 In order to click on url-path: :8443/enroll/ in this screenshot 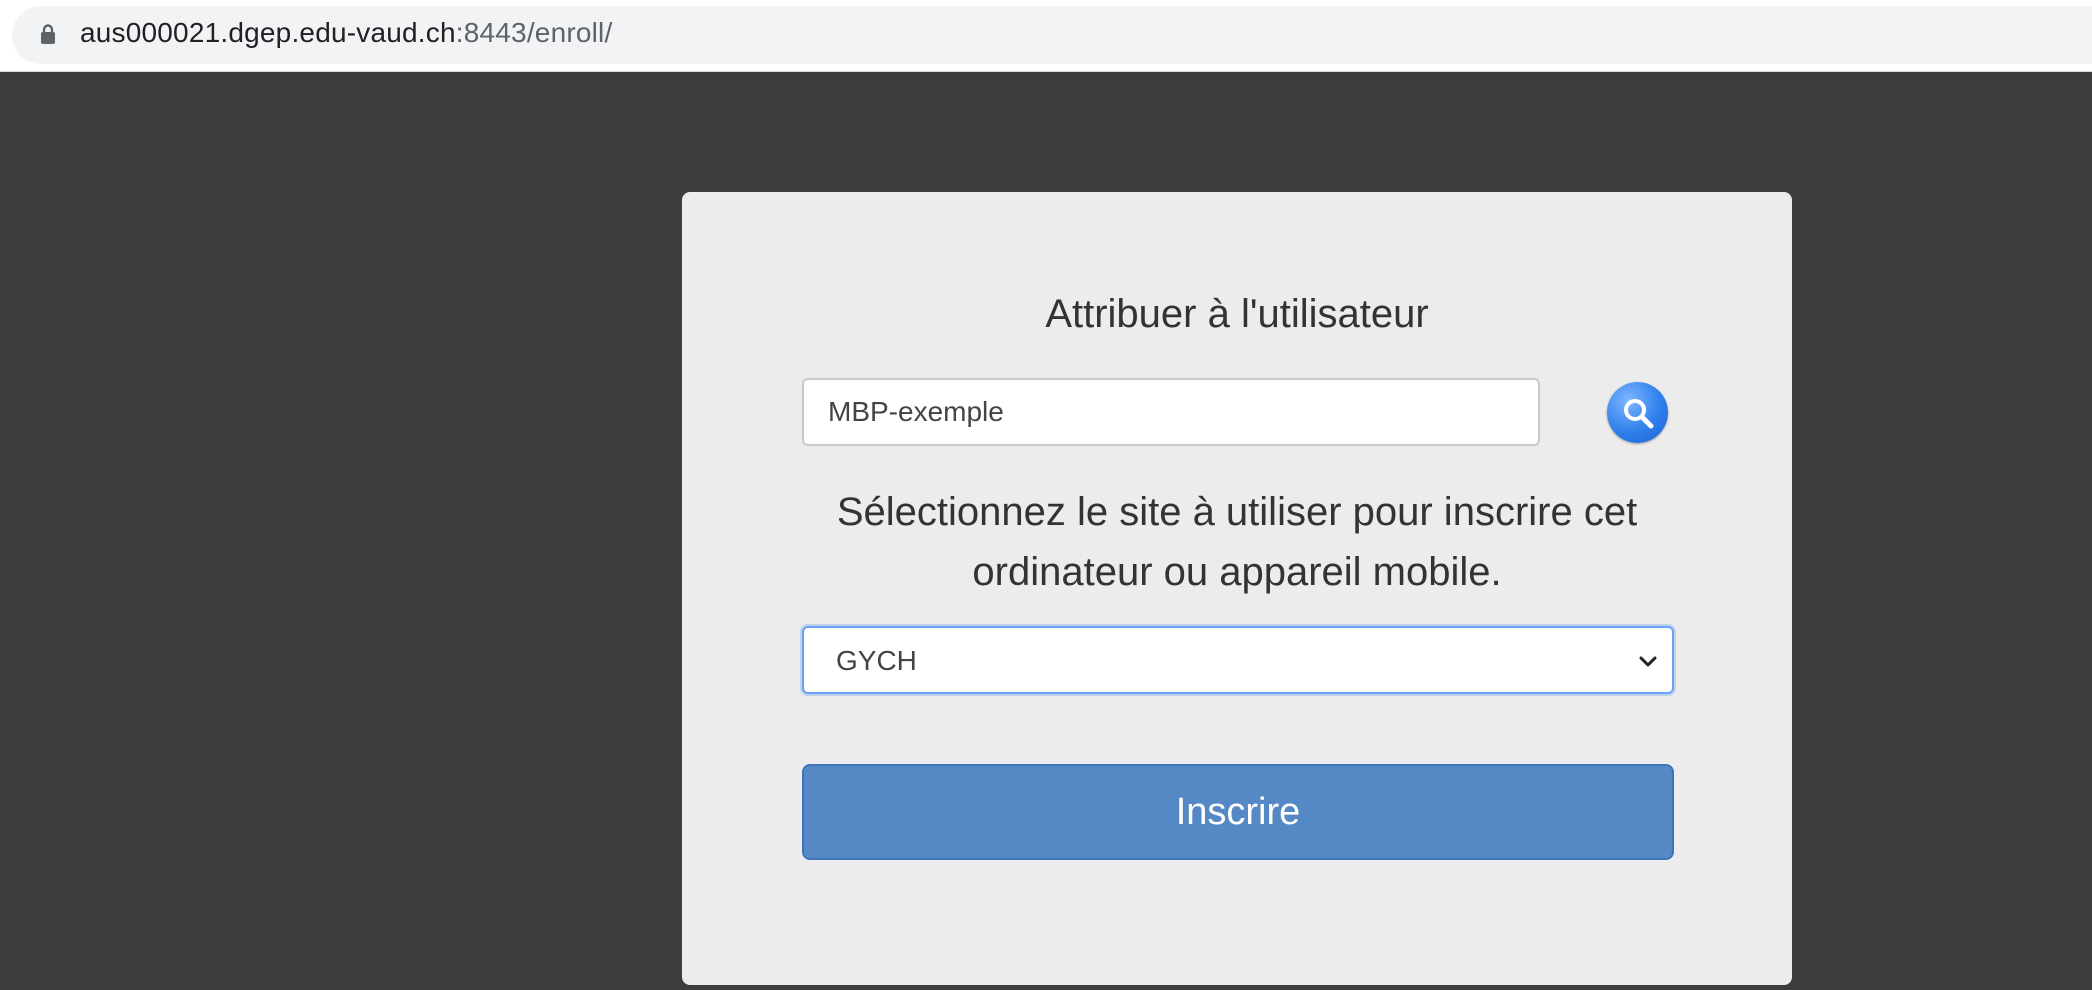, I will do `click(534, 32)`.